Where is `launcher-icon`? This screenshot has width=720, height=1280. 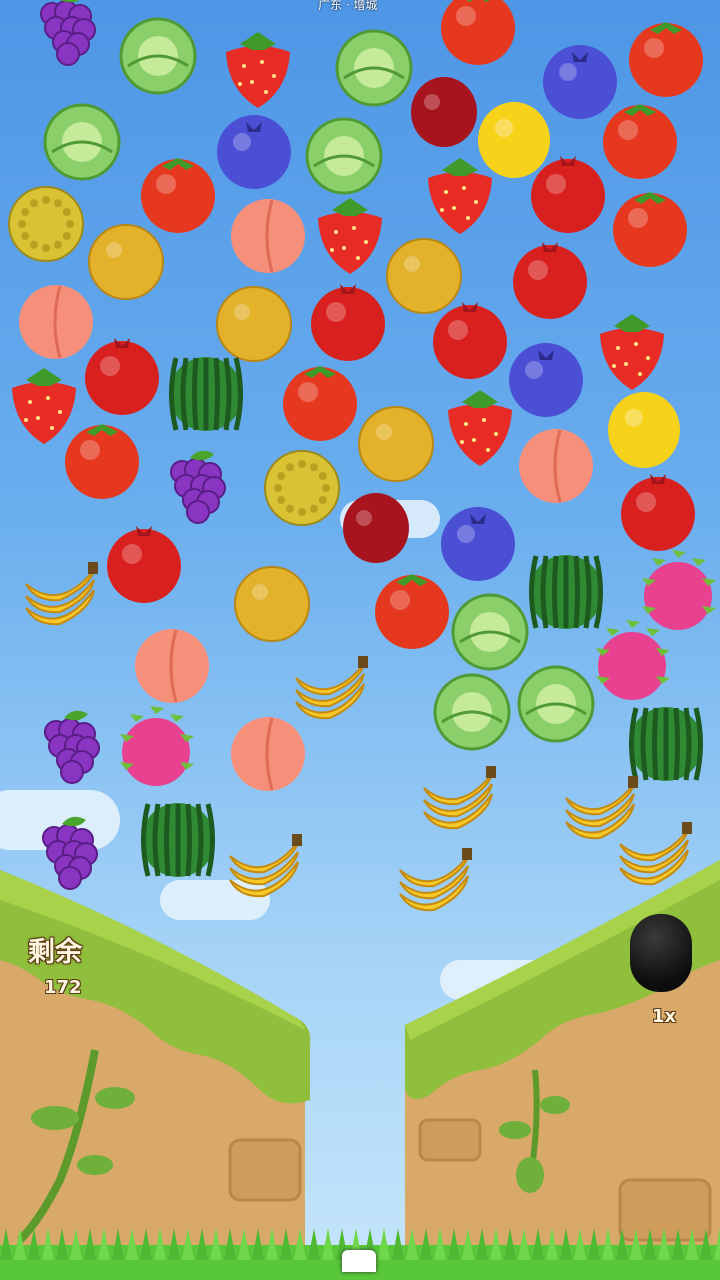
launcher-icon is located at coordinates (359, 1261).